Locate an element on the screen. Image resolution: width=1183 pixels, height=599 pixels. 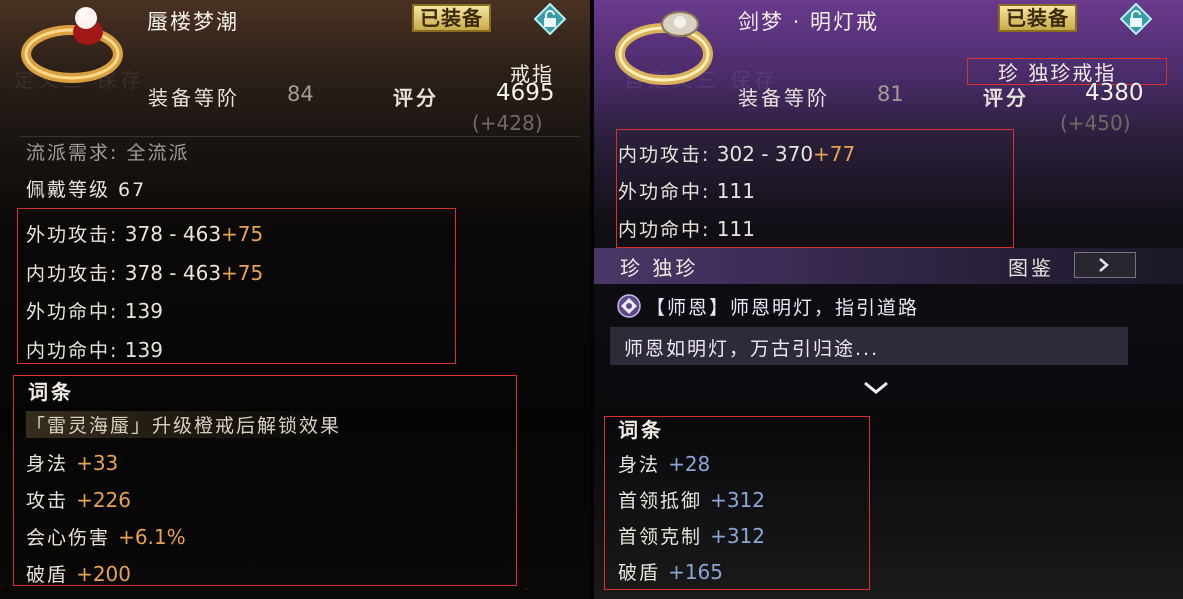
affix-label: 攻击 is located at coordinates (47, 501).